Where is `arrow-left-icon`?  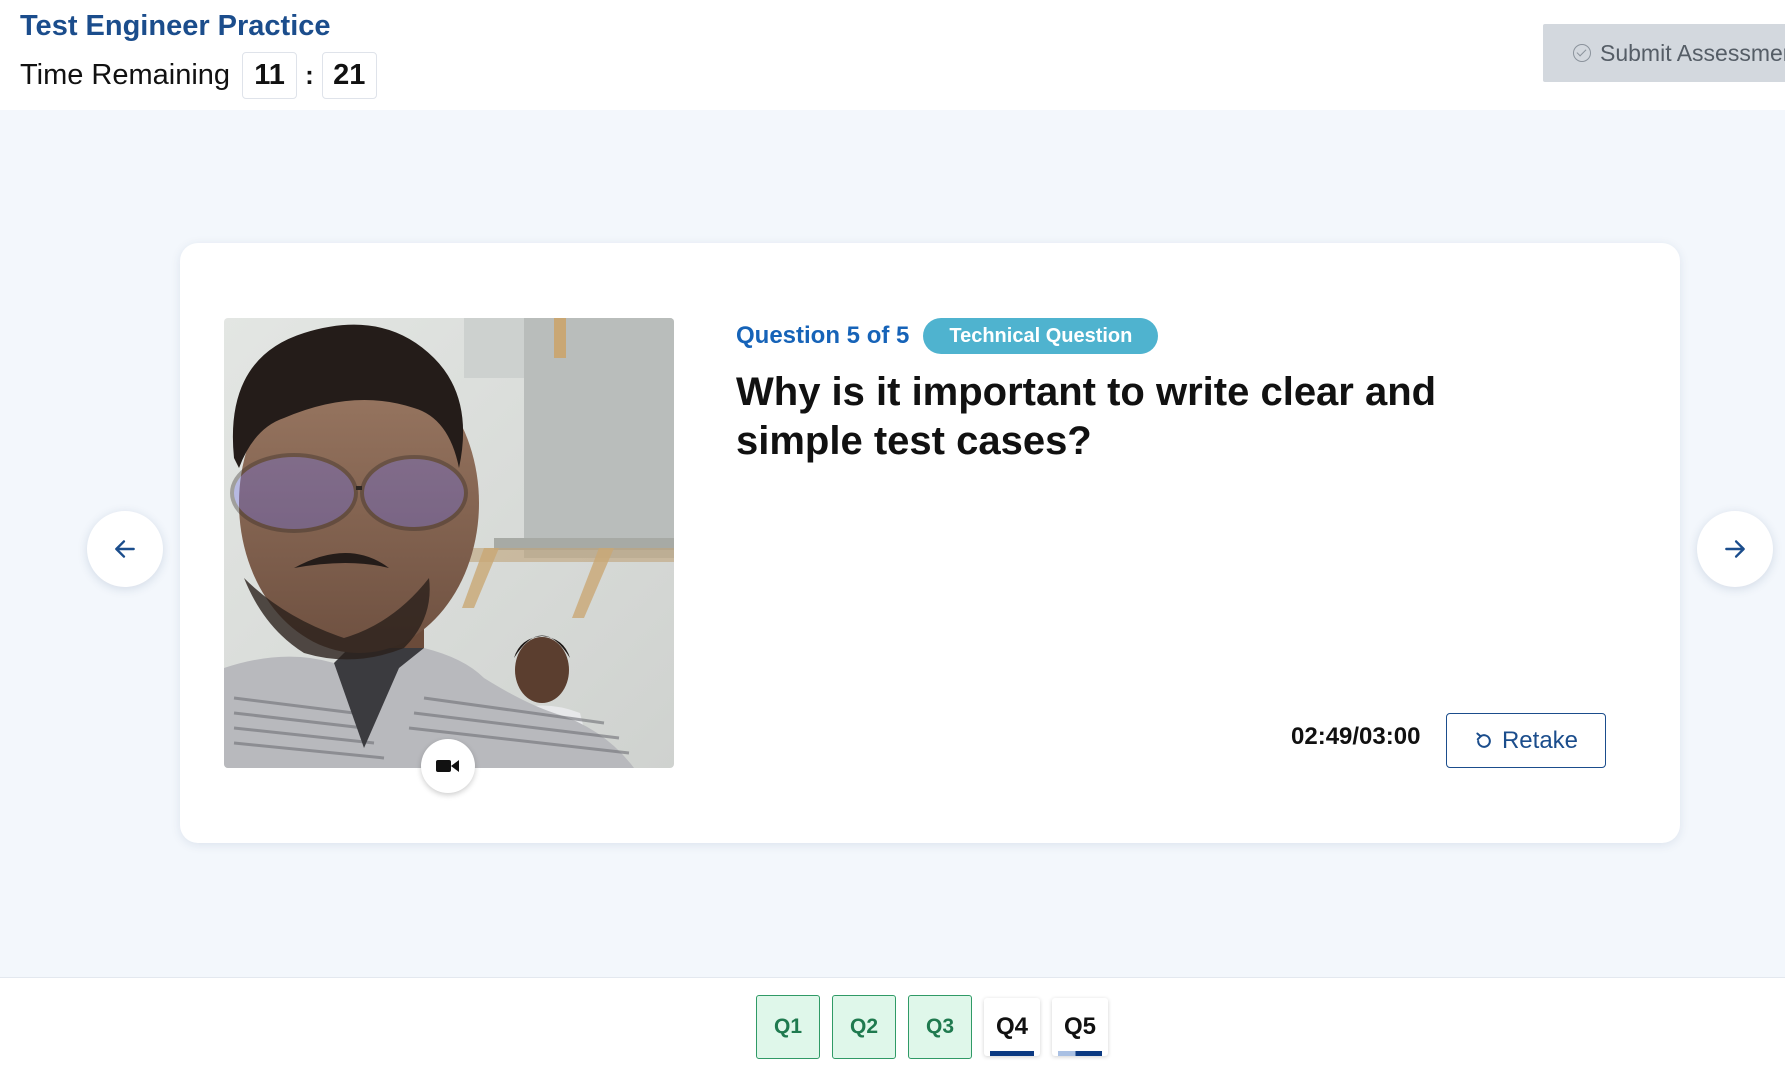
arrow-left-icon is located at coordinates (125, 549).